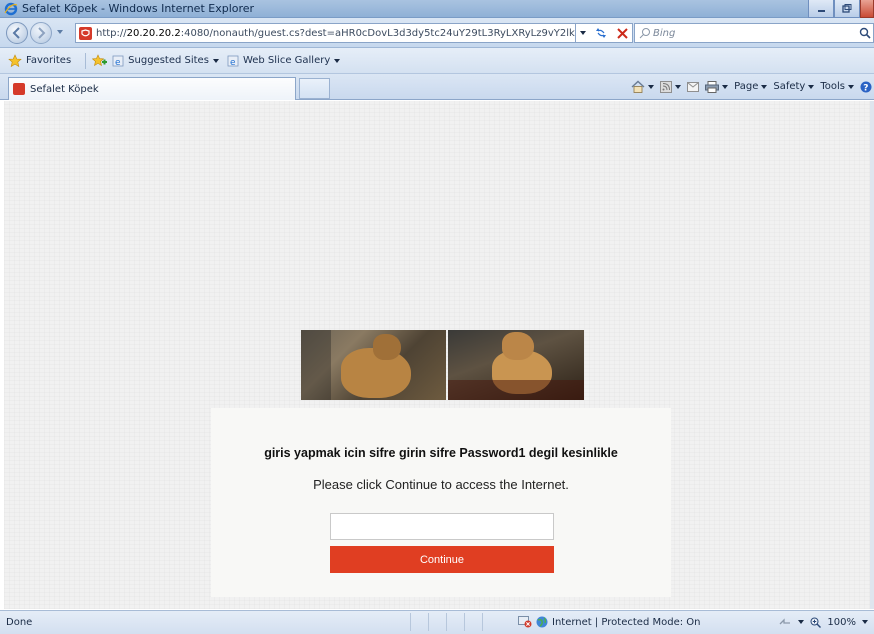  I want to click on help-icon: ?, so click(866, 87).